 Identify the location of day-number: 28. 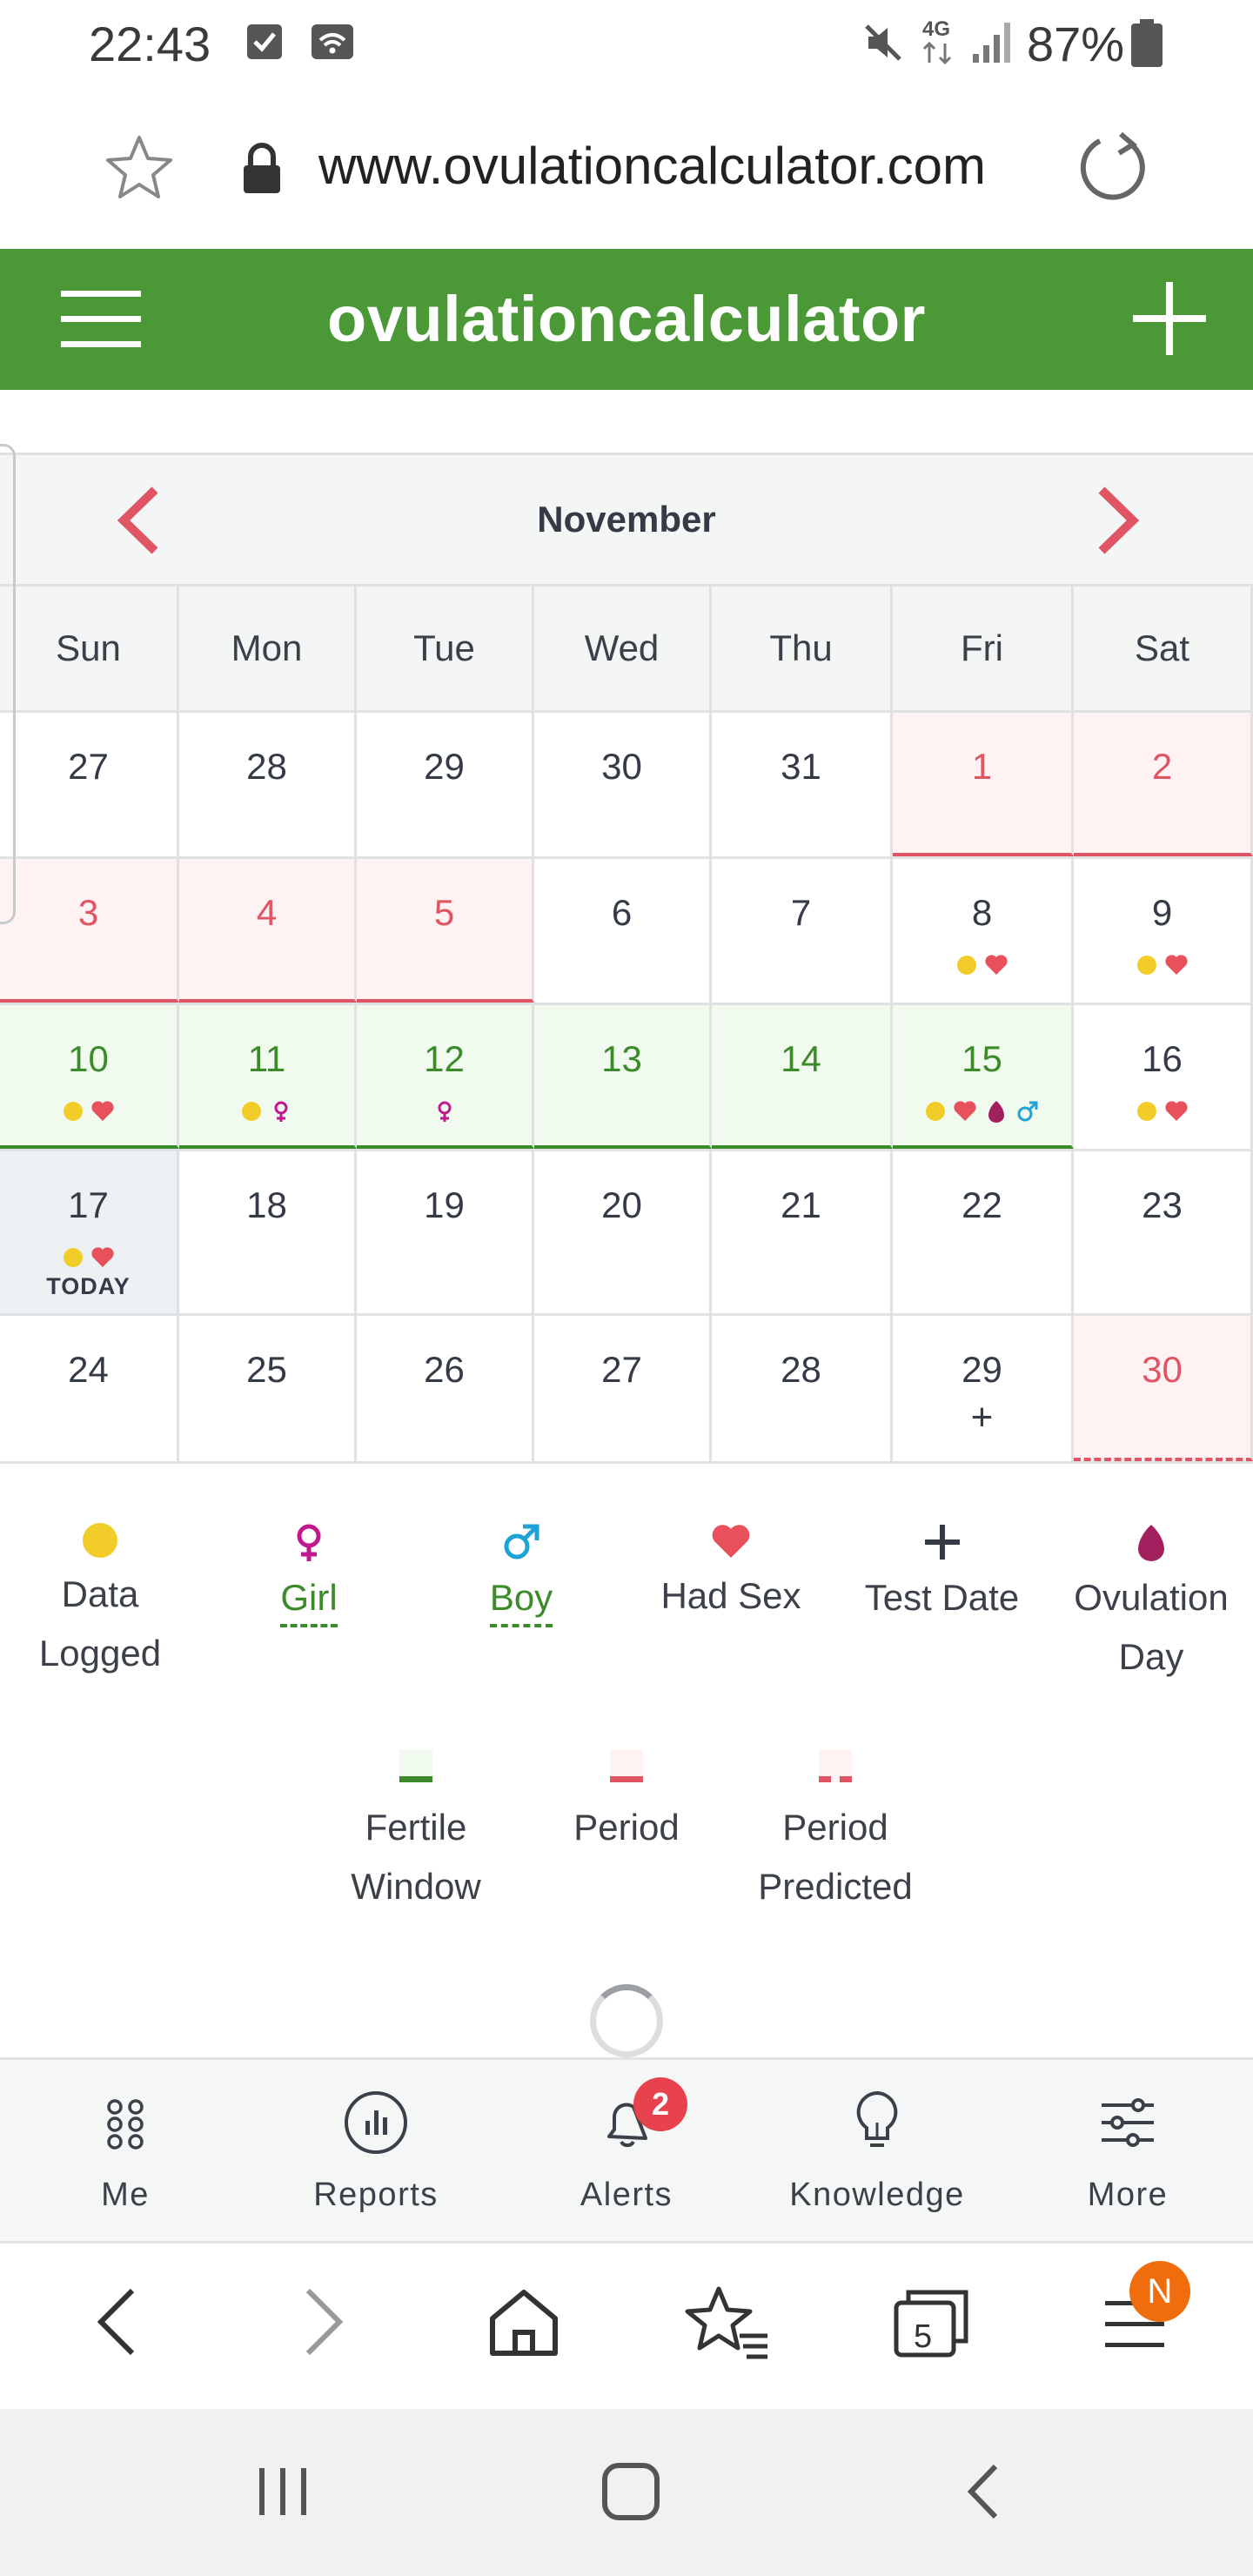
(801, 1370).